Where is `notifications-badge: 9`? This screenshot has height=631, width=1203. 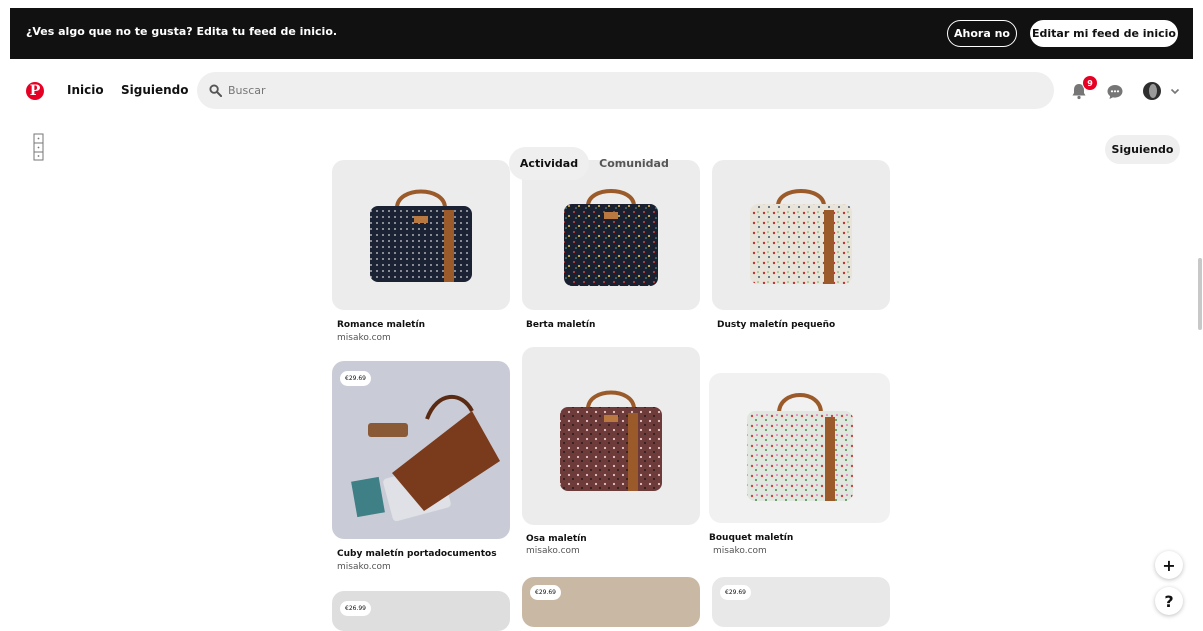 notifications-badge: 9 is located at coordinates (1090, 83).